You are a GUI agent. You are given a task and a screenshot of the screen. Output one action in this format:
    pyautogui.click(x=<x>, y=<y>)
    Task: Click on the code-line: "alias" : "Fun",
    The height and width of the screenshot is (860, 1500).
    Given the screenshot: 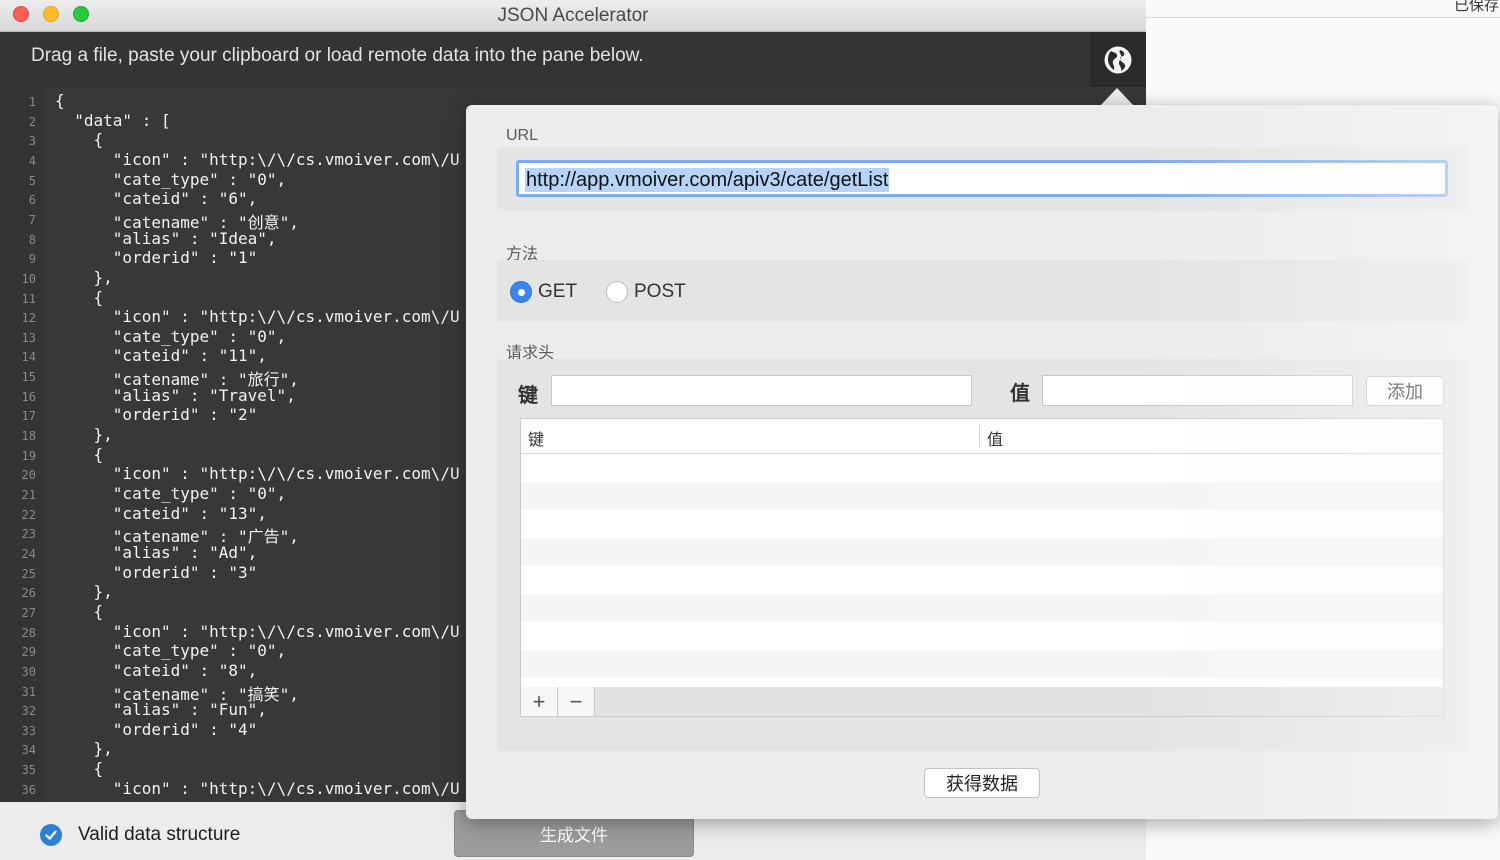 What is the action you would take?
    pyautogui.click(x=161, y=710)
    